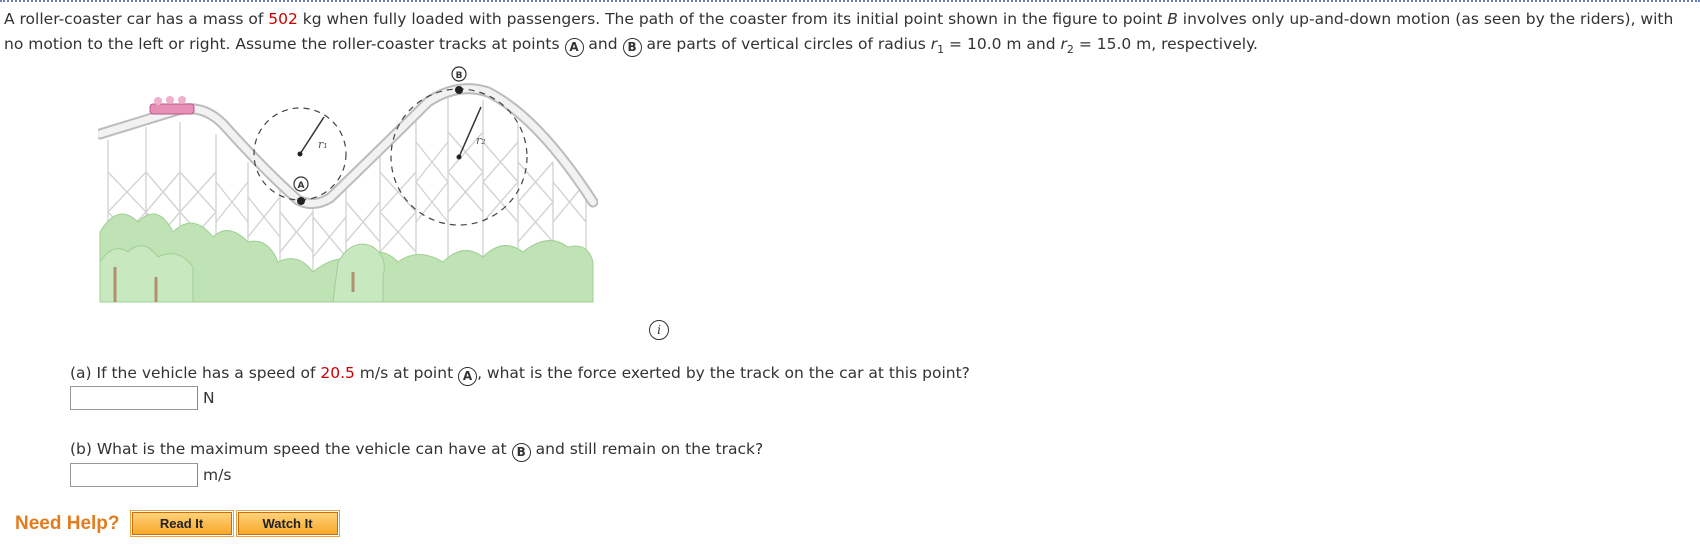 The width and height of the screenshot is (1700, 553). I want to click on roller-coaster-drawing: r₁ r₂ A B, so click(346, 184).